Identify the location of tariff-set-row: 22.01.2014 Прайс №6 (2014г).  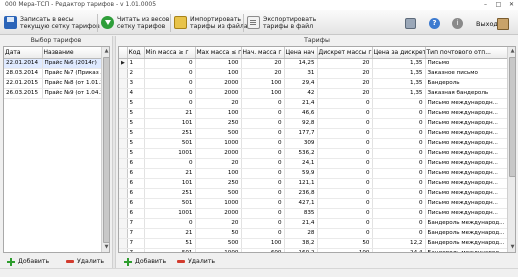
(53, 63).